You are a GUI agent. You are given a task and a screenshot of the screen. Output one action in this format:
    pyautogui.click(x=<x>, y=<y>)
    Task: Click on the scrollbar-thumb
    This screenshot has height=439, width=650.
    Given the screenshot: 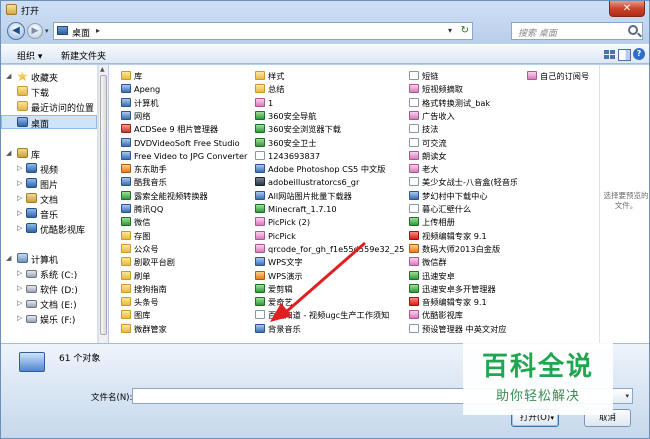 What is the action you would take?
    pyautogui.click(x=103, y=205)
    